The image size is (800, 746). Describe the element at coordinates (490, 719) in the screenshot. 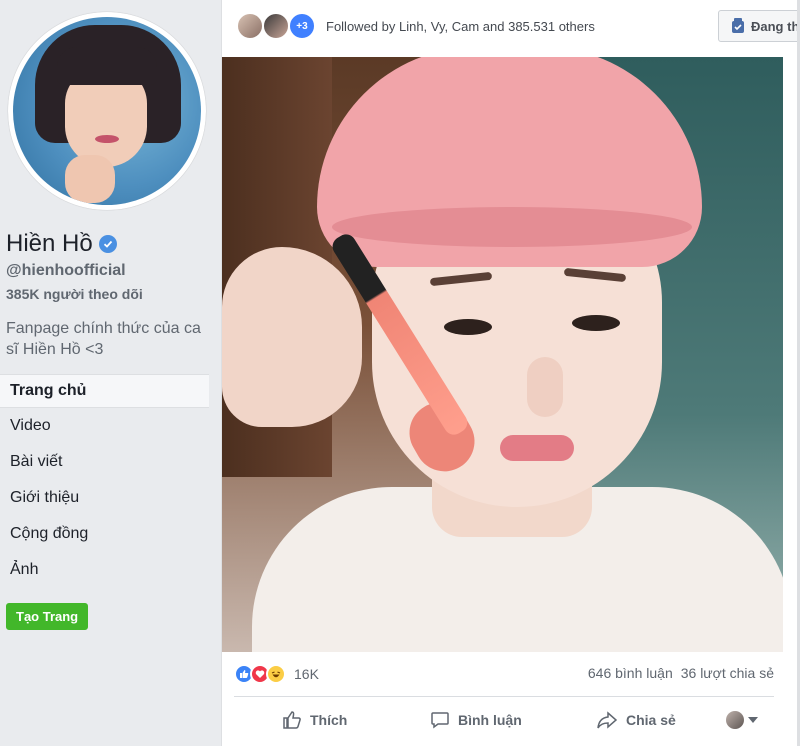

I see `comment-button-label: Bình luận` at that location.